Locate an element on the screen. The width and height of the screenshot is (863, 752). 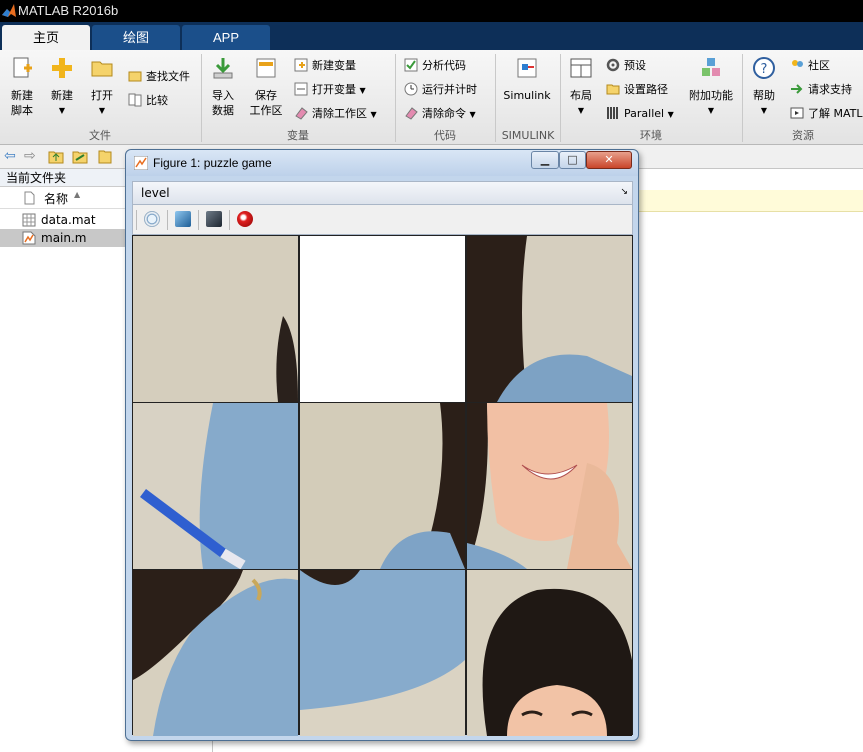
new-label: 新建 is located at coordinates (62, 95).